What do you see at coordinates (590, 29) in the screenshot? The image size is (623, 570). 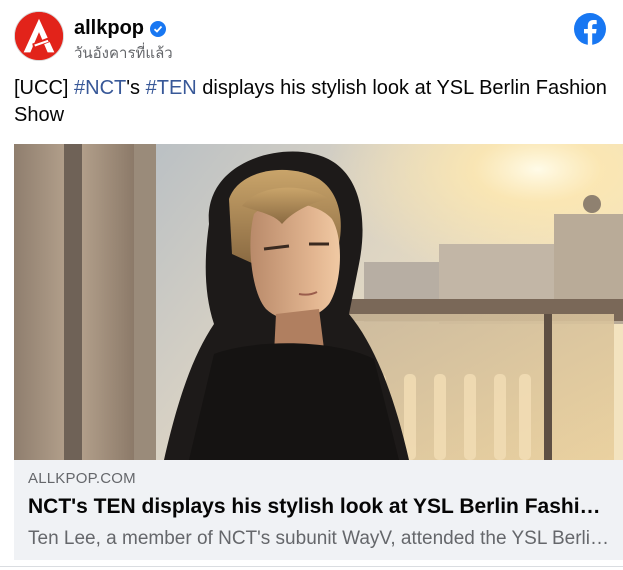 I see `facebook-icon` at bounding box center [590, 29].